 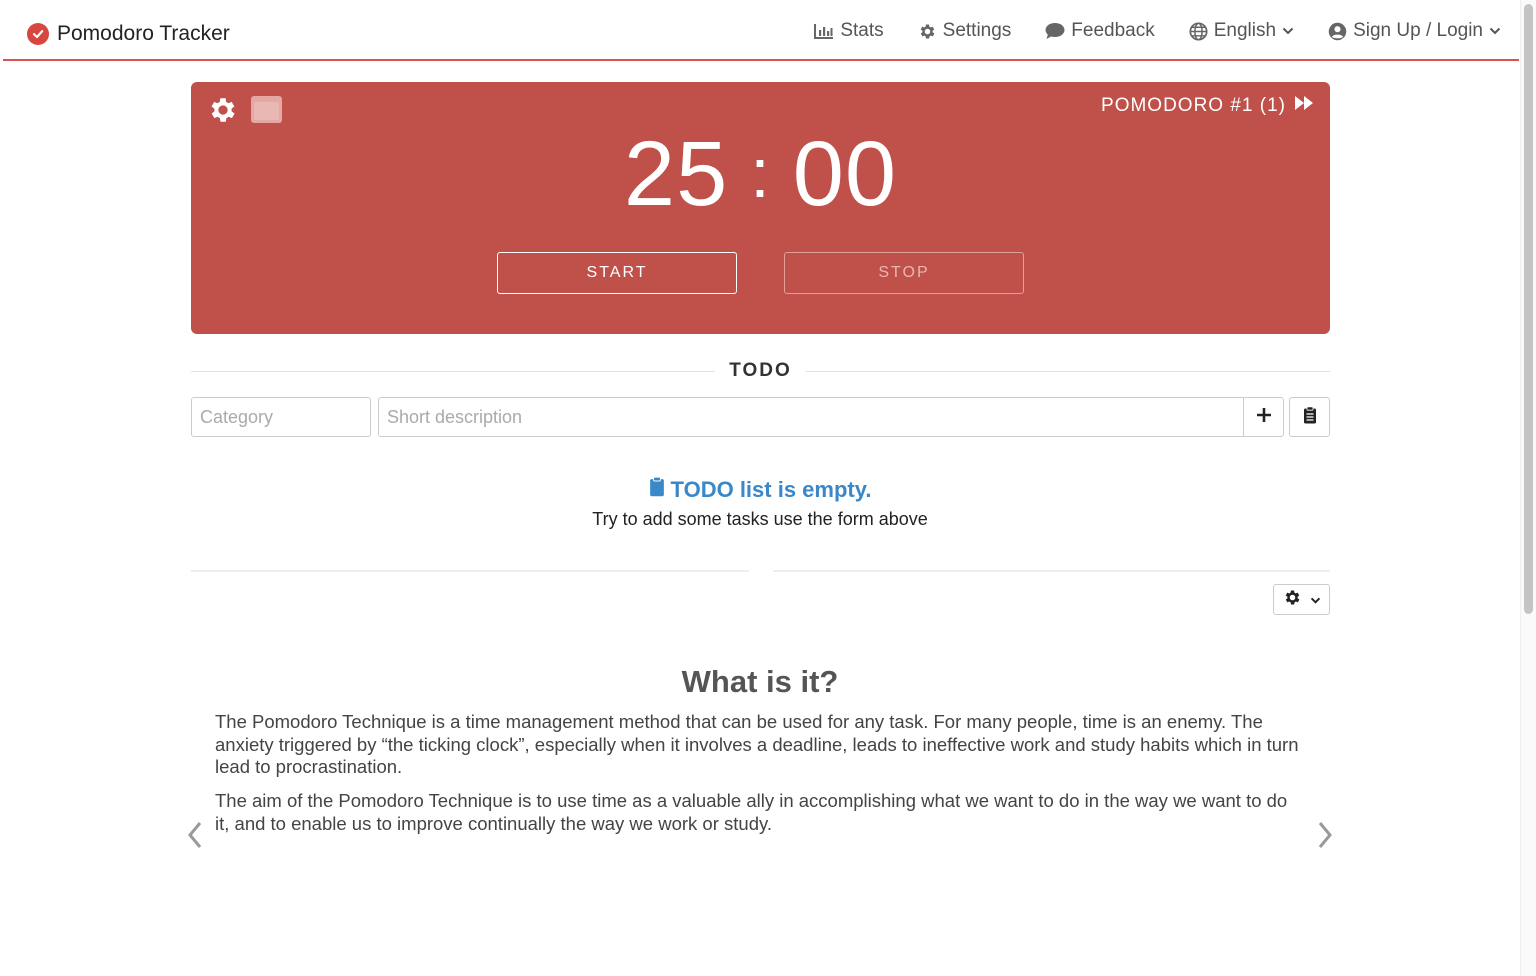 I want to click on speech-bubble-icon, so click(x=1055, y=31).